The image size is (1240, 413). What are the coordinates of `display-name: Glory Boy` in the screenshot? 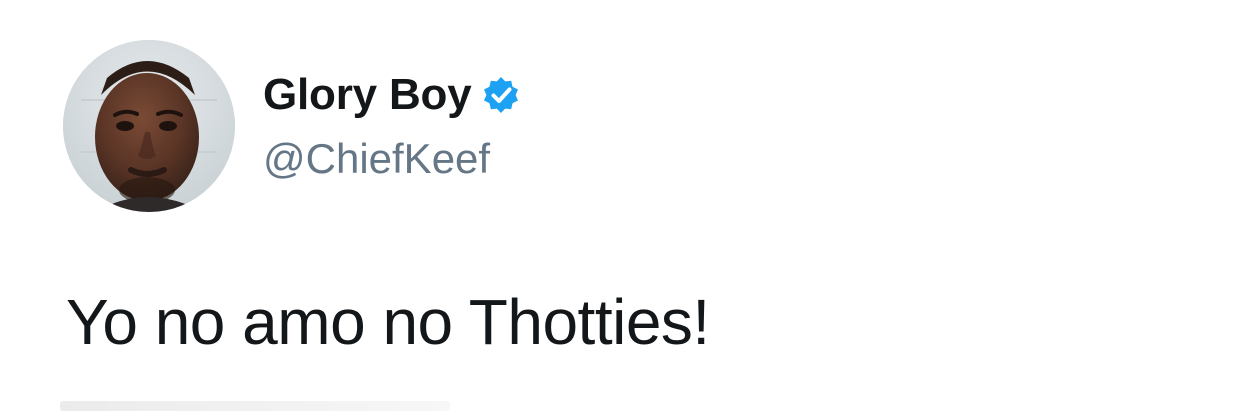 It's located at (392, 95).